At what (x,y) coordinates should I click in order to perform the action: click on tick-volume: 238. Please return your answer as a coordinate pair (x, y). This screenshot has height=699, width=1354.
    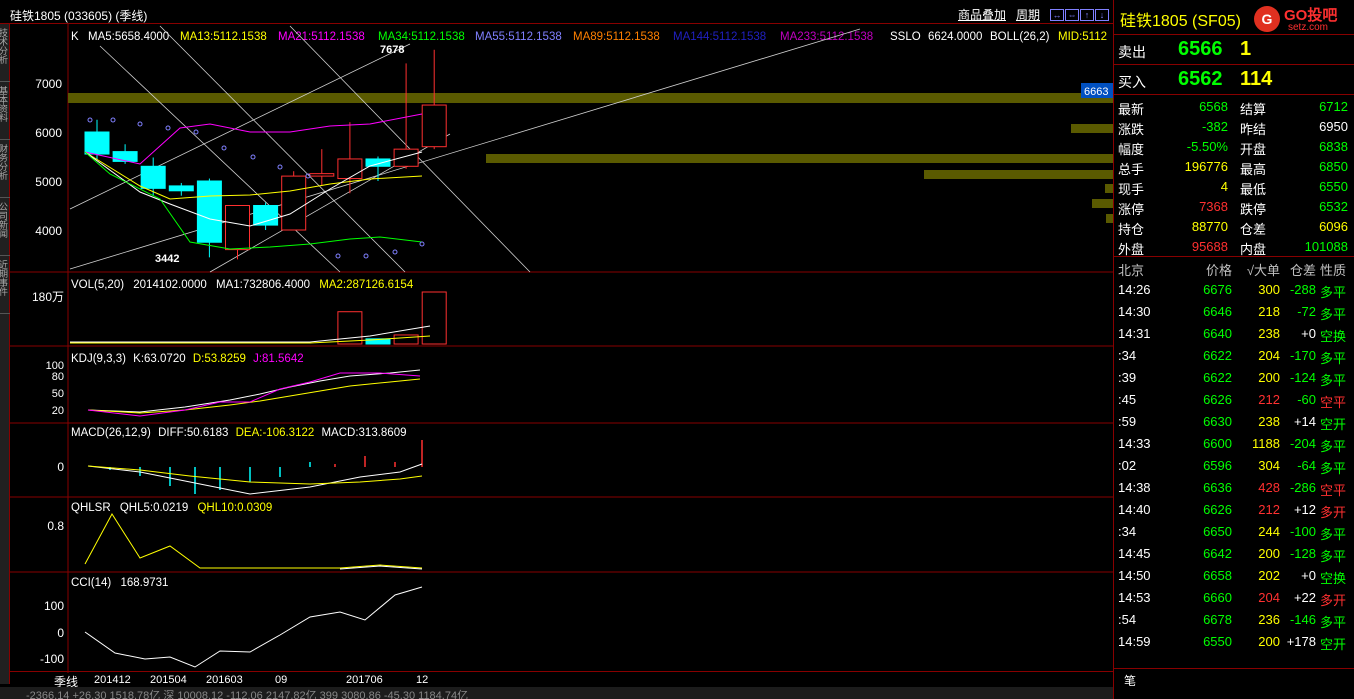
    Looking at the image, I should click on (1269, 333).